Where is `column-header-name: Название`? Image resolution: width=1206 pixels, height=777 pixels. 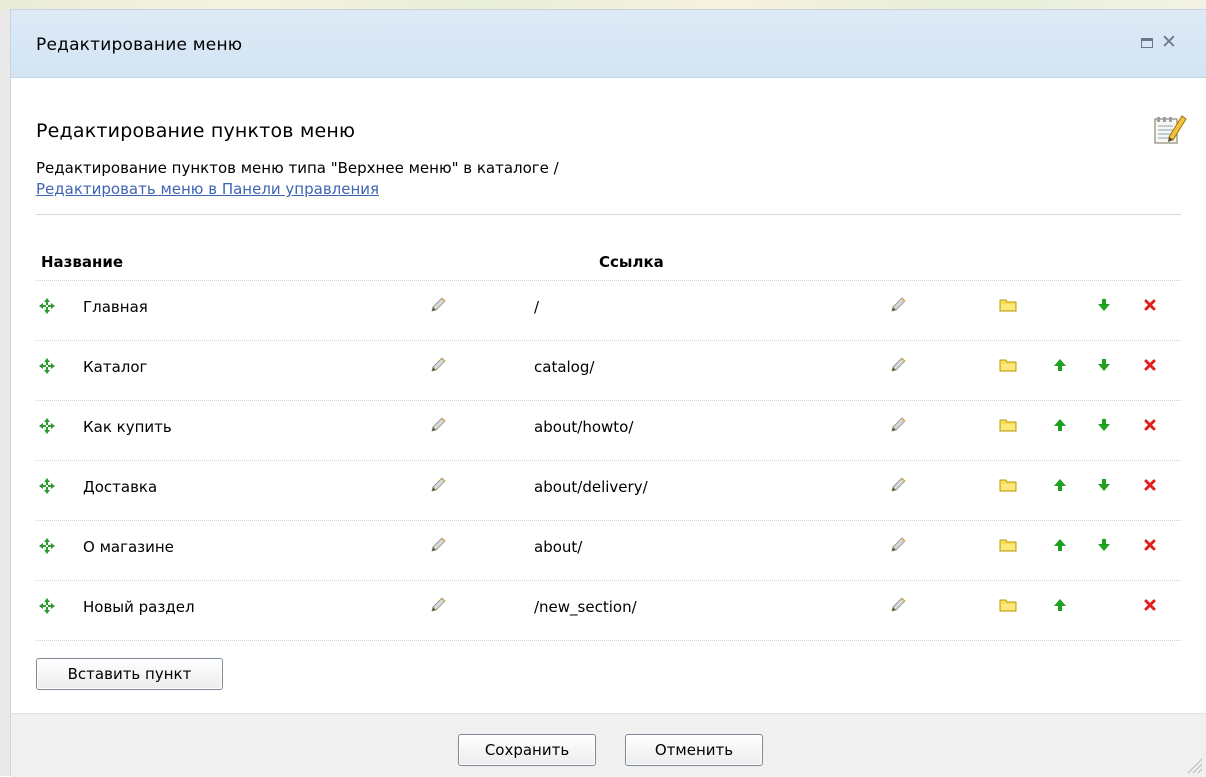 column-header-name: Название is located at coordinates (82, 262).